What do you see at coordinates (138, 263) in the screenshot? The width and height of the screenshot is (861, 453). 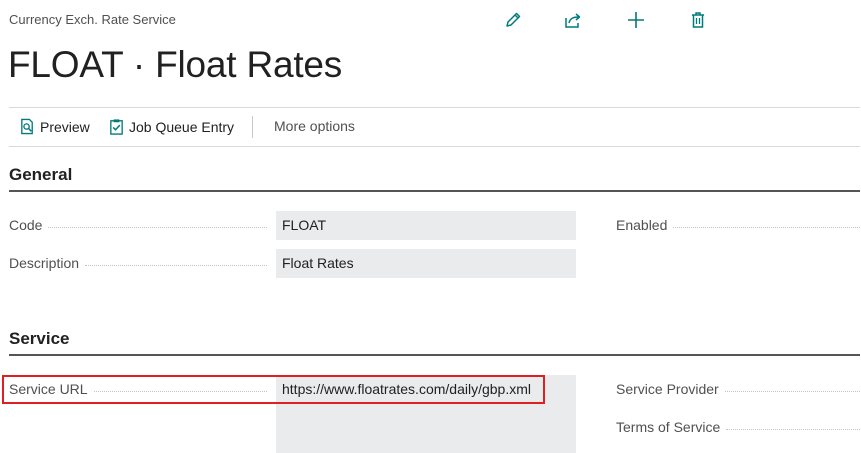 I see `description-label: Description` at bounding box center [138, 263].